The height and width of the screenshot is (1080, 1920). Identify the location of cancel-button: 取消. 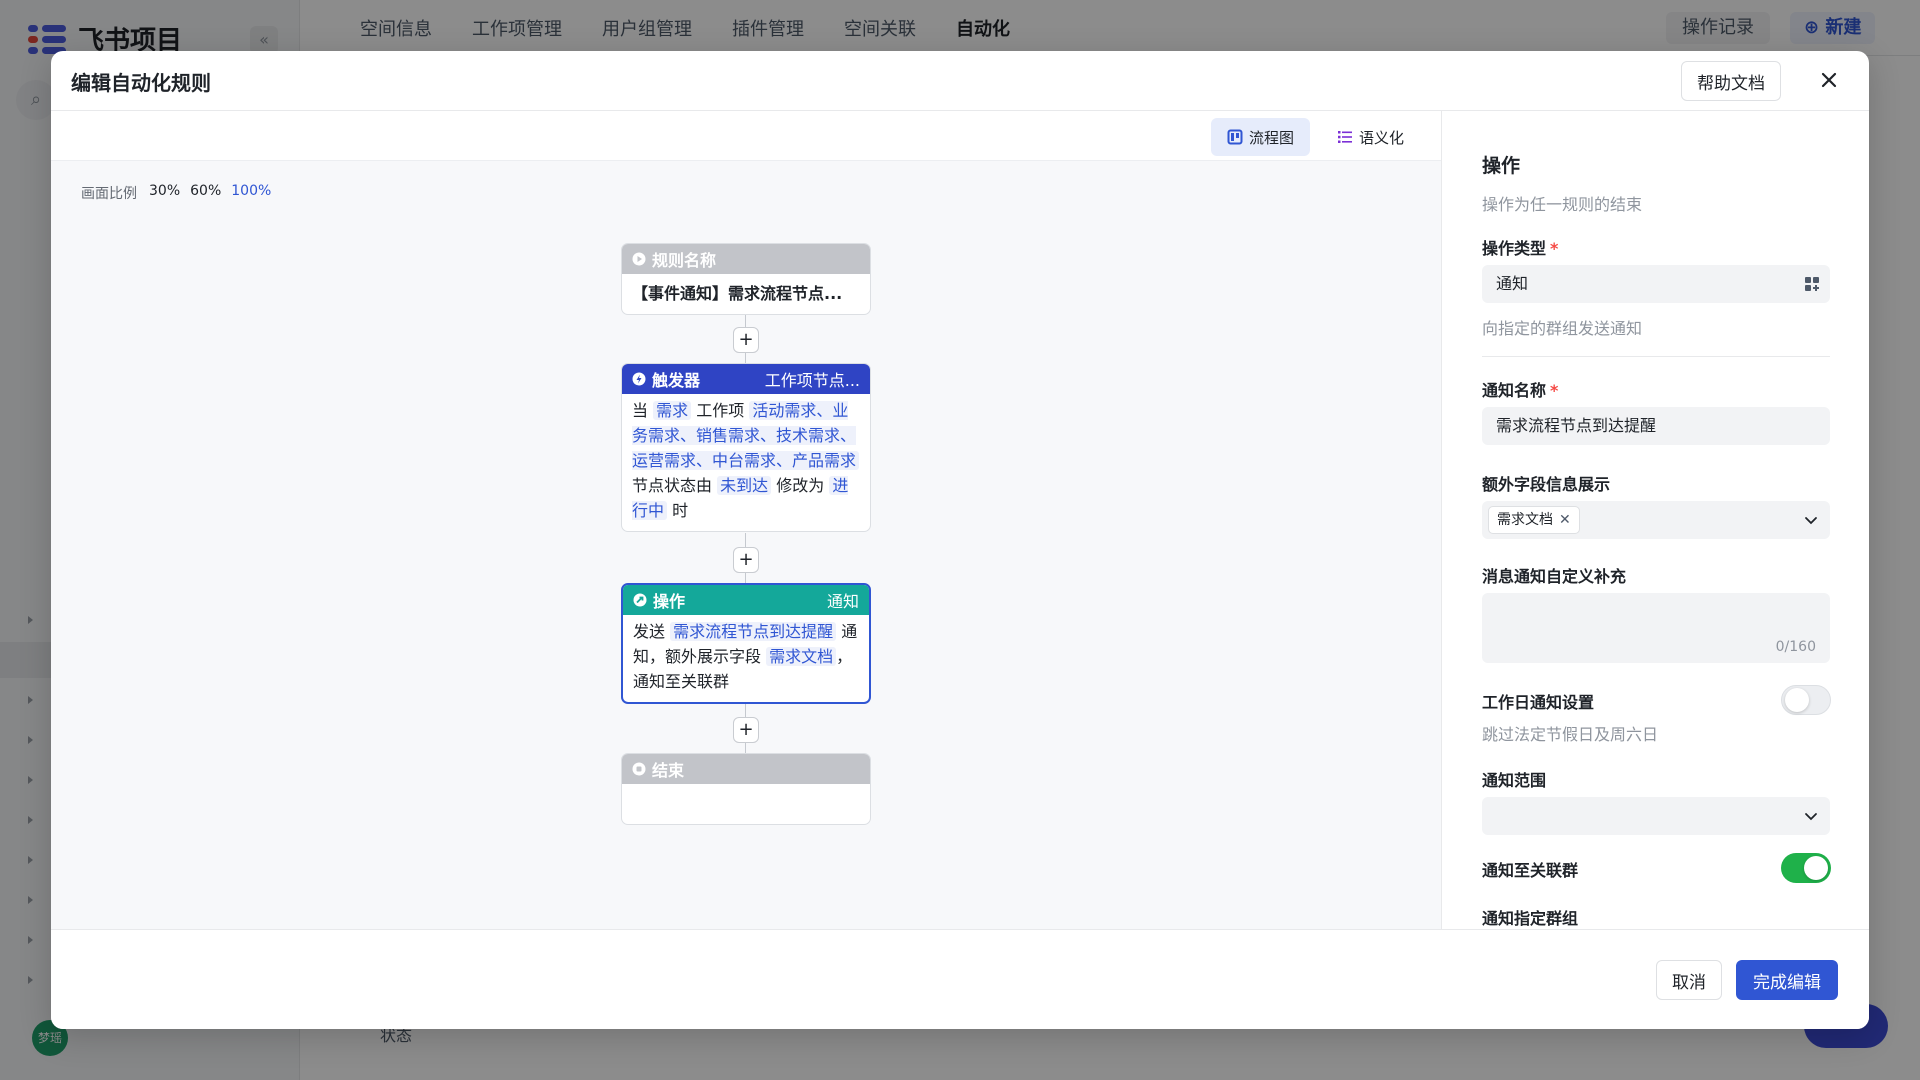
(1689, 980).